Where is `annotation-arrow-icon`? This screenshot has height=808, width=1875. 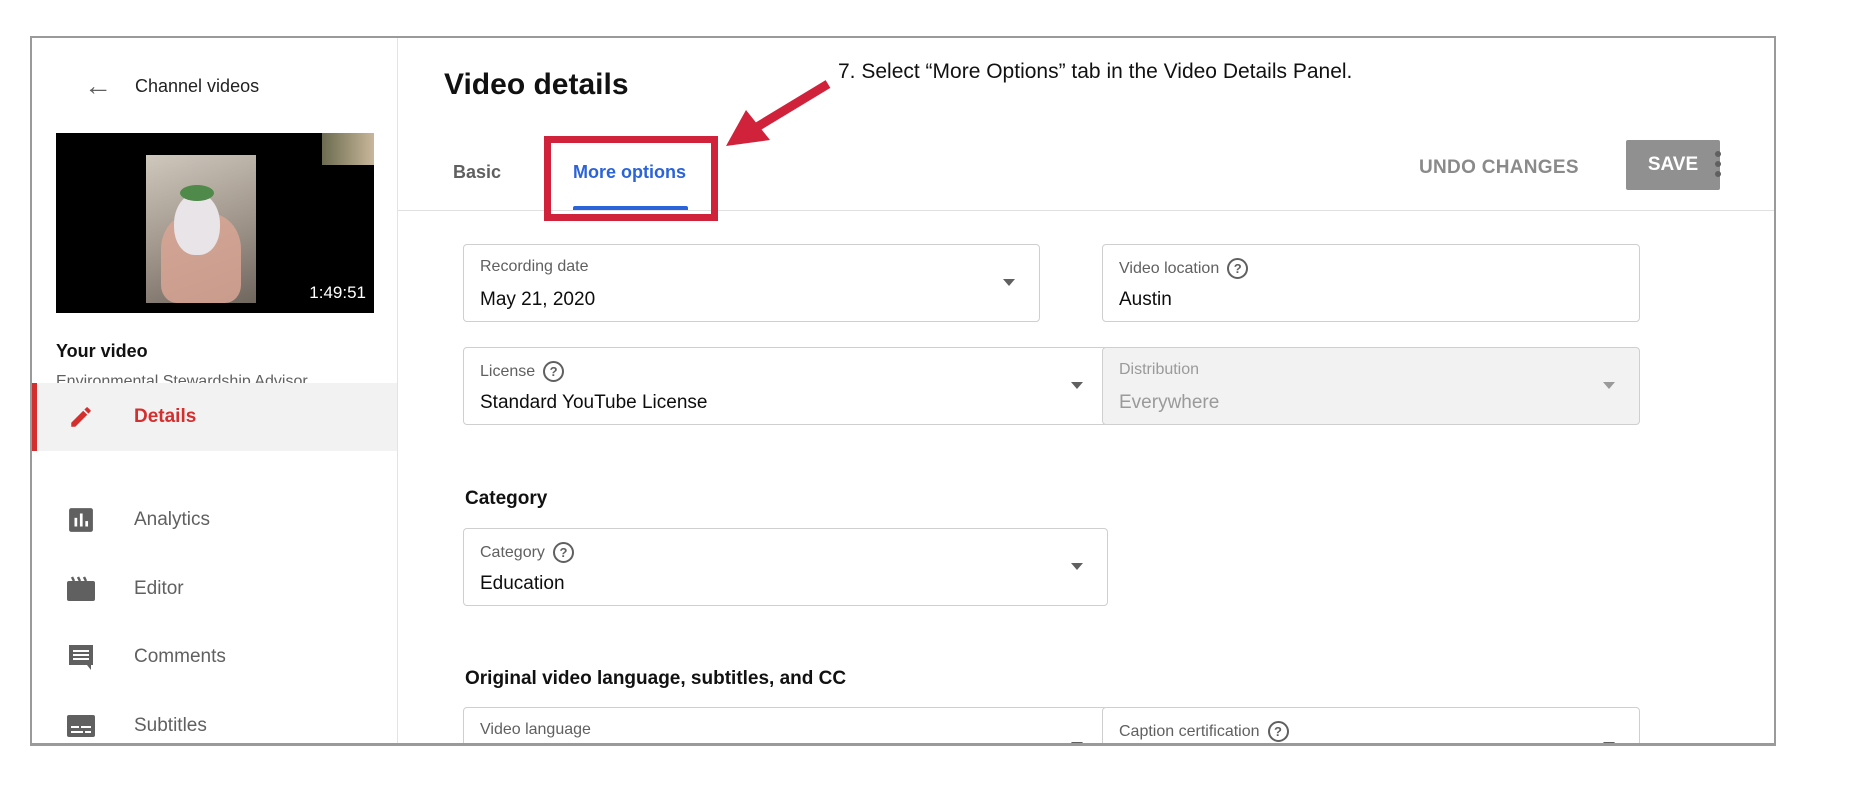 annotation-arrow-icon is located at coordinates (778, 113).